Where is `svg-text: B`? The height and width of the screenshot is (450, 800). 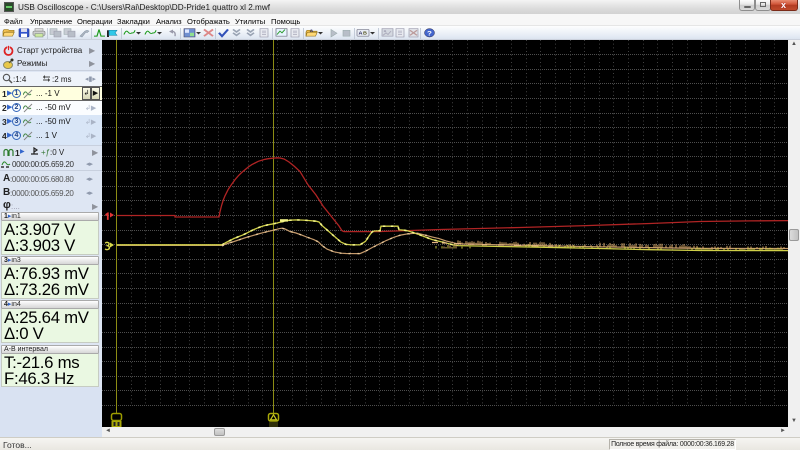 svg-text: B is located at coordinates (365, 33).